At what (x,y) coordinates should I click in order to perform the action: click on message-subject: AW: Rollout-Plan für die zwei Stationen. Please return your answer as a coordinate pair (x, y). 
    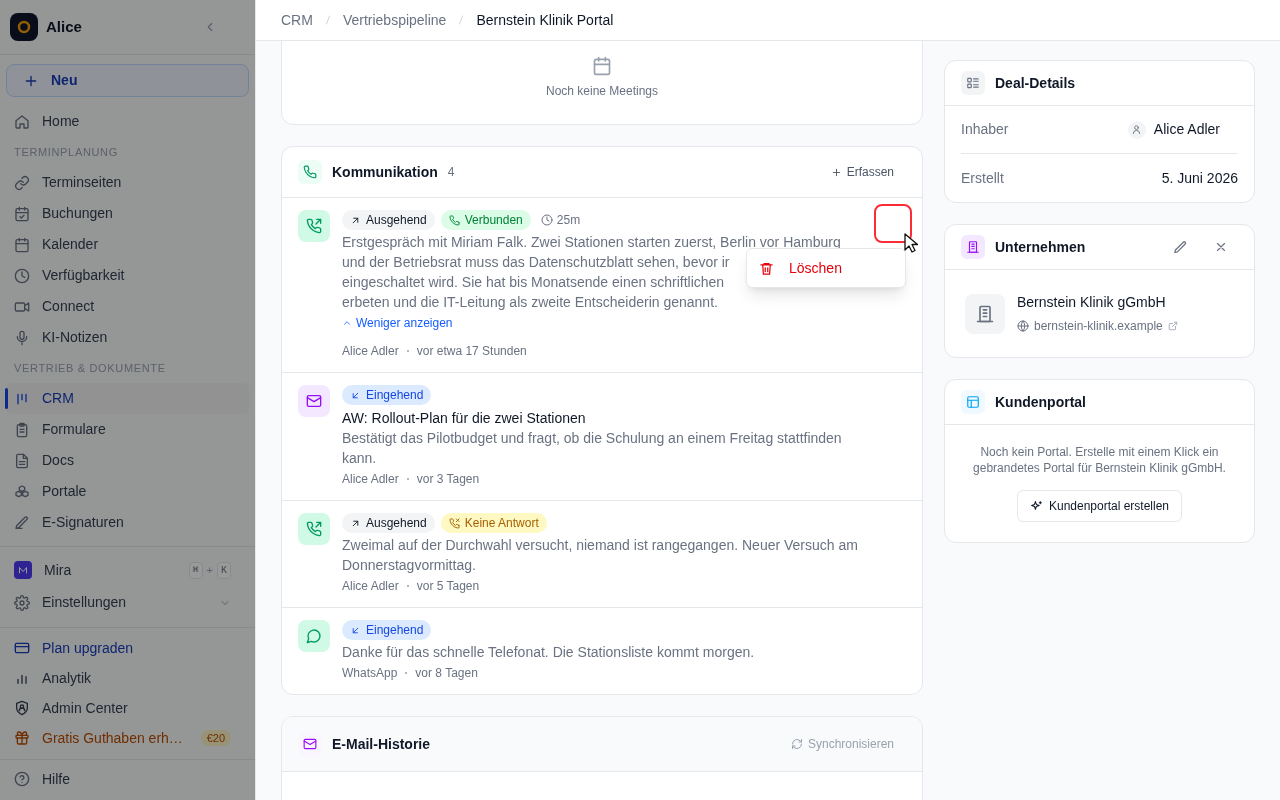
    Looking at the image, I should click on (464, 418).